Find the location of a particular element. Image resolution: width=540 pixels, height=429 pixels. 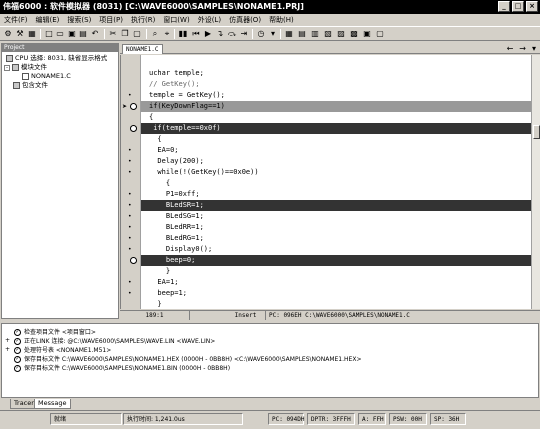

message-line: ✓ 处理符号表 <NONAME1.M51> is located at coordinates (62, 350).